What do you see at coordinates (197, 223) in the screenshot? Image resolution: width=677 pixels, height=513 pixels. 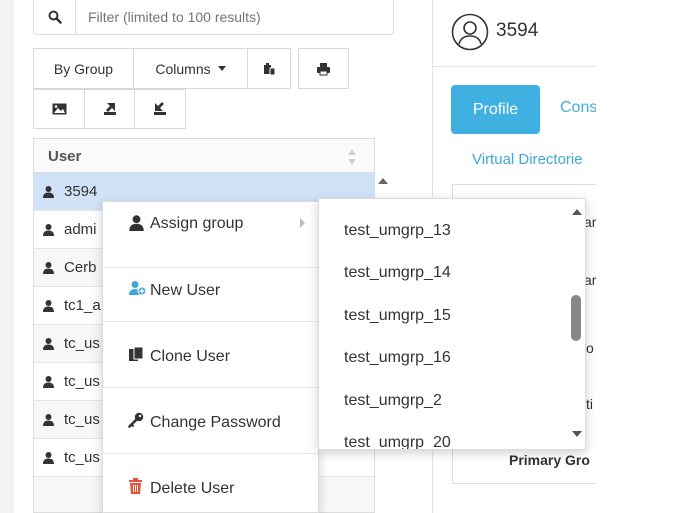 I see `menu-item-label: Assign group` at bounding box center [197, 223].